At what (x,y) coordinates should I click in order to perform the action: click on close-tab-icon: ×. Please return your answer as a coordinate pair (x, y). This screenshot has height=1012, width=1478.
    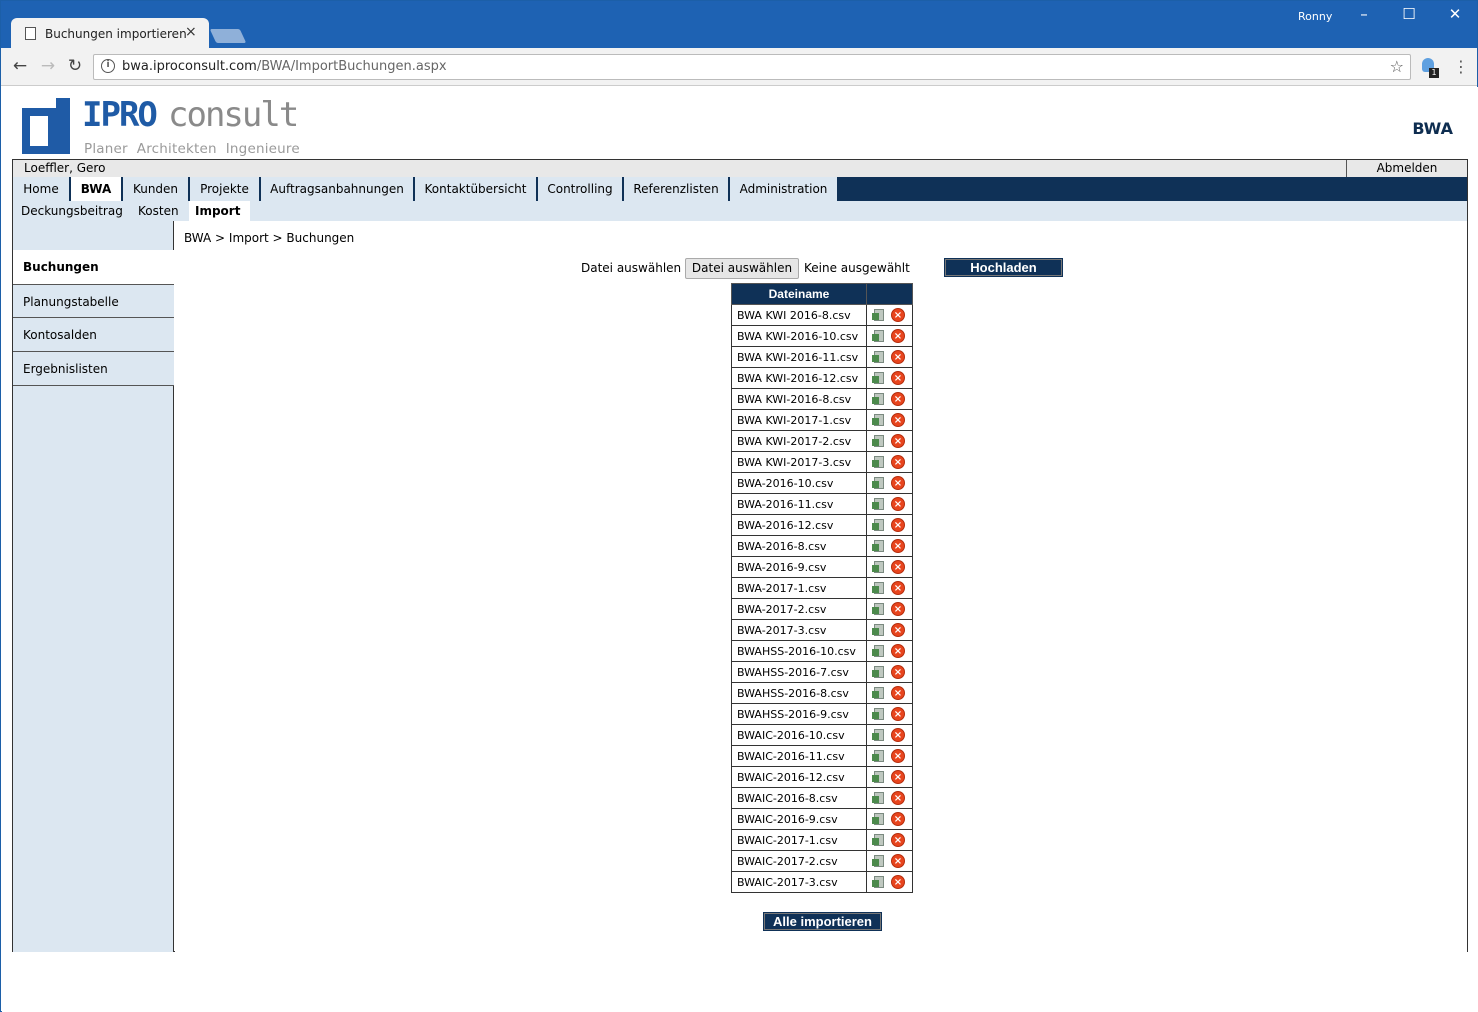
    Looking at the image, I should click on (191, 32).